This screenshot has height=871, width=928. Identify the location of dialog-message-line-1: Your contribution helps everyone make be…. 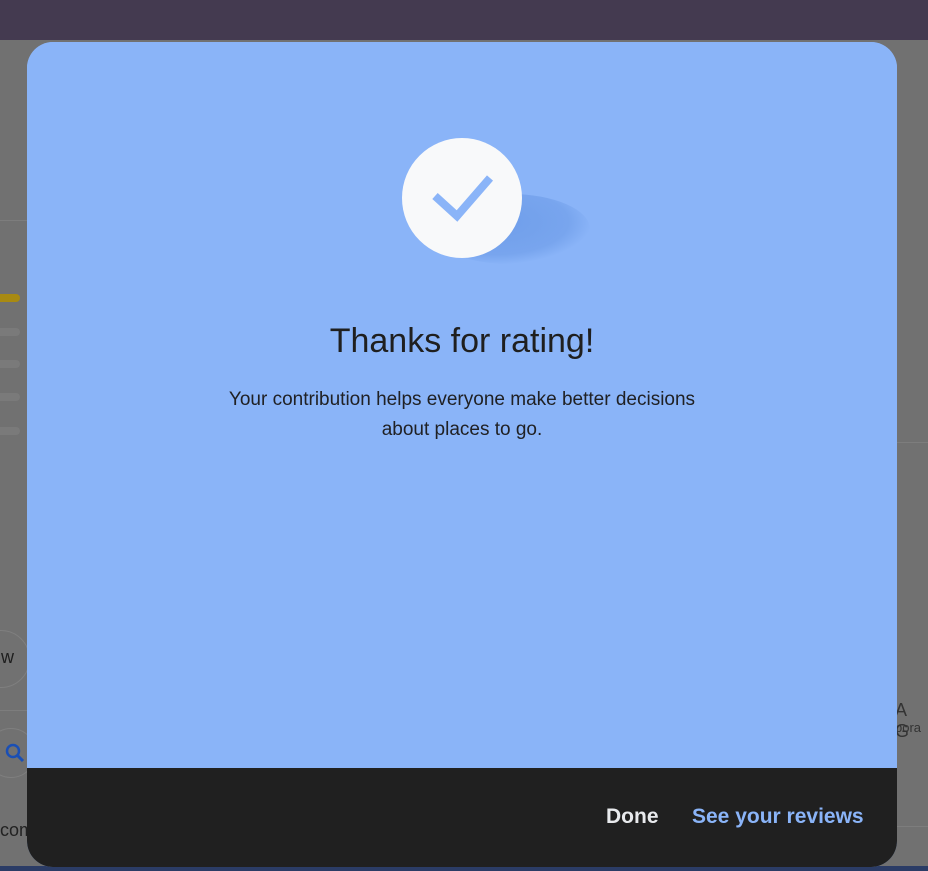
(462, 399).